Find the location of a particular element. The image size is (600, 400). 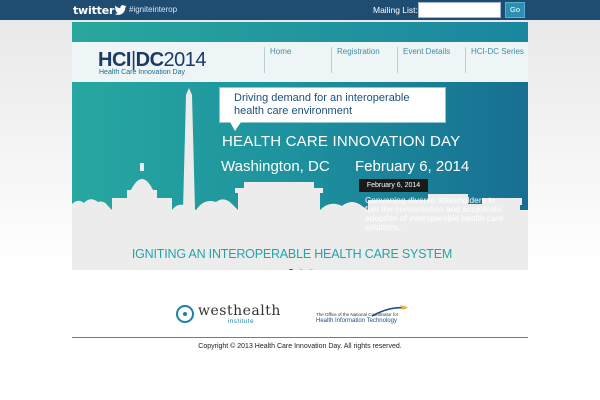

caption-date-badge: February 6, 2014 is located at coordinates (393, 185).